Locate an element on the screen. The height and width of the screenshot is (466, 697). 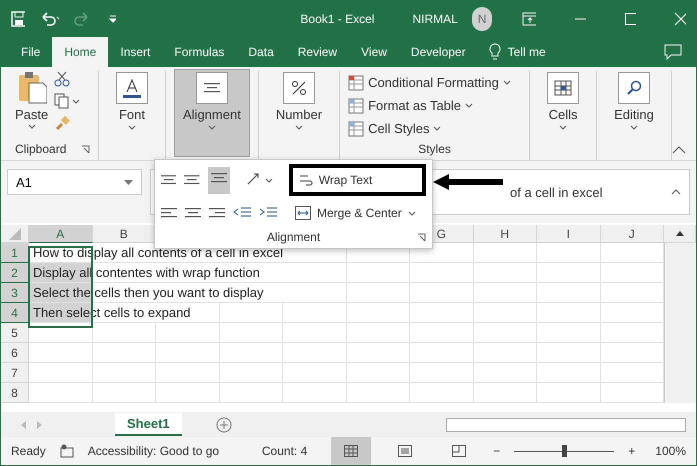
ribbon-group-button: Font is located at coordinates (132, 113).